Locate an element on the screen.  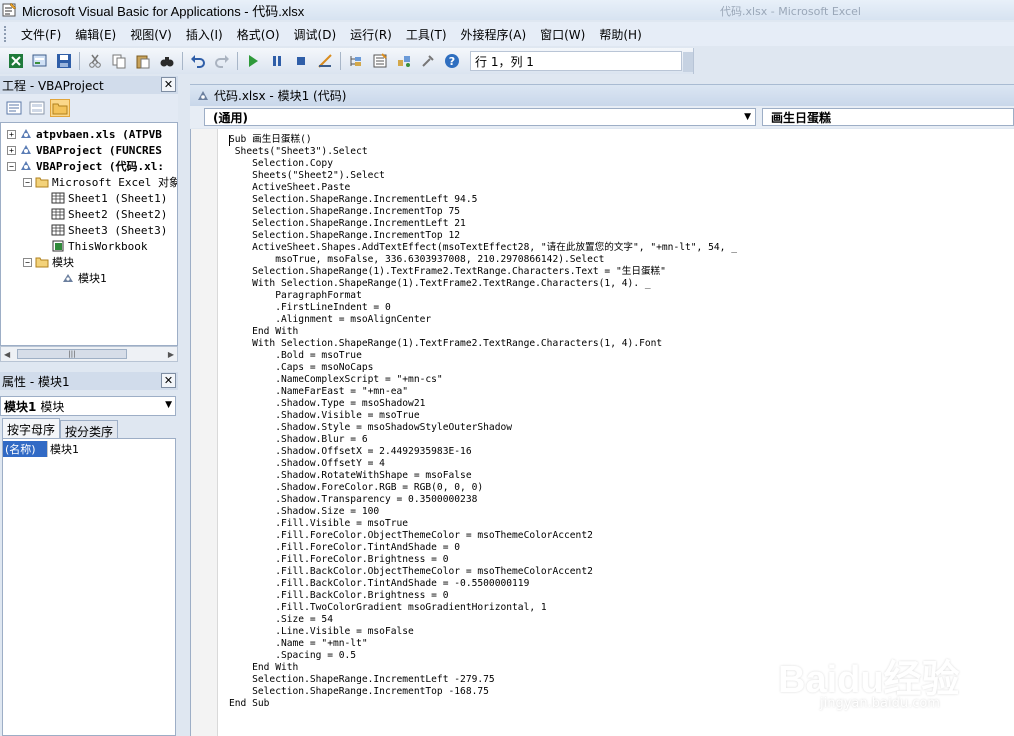
code-line: .Name = "+mn-lt" is located at coordinates (483, 644).